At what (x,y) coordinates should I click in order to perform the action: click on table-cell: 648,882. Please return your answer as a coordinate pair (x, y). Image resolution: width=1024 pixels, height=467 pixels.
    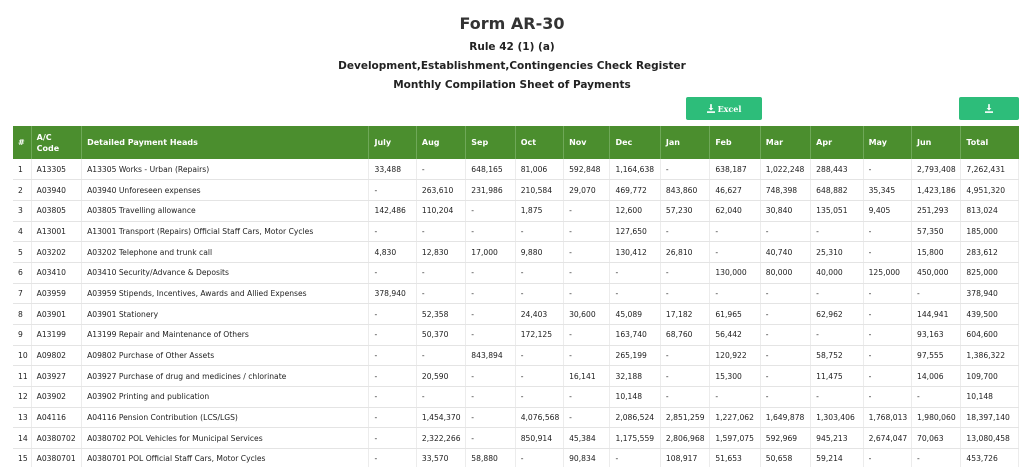
    Looking at the image, I should click on (837, 190).